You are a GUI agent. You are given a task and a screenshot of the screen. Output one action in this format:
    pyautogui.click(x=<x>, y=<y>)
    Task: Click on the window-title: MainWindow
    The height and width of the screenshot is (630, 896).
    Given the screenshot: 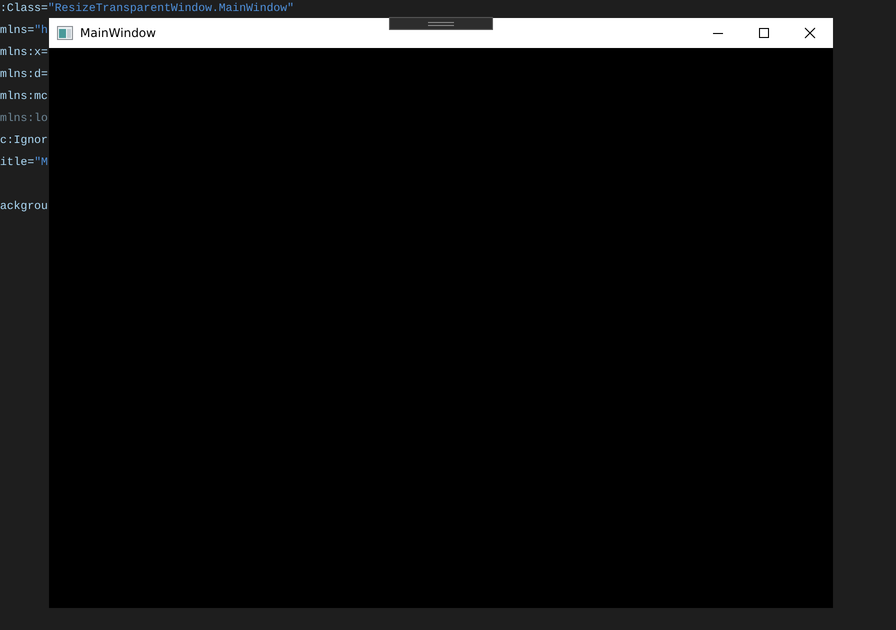 What is the action you would take?
    pyautogui.click(x=118, y=33)
    